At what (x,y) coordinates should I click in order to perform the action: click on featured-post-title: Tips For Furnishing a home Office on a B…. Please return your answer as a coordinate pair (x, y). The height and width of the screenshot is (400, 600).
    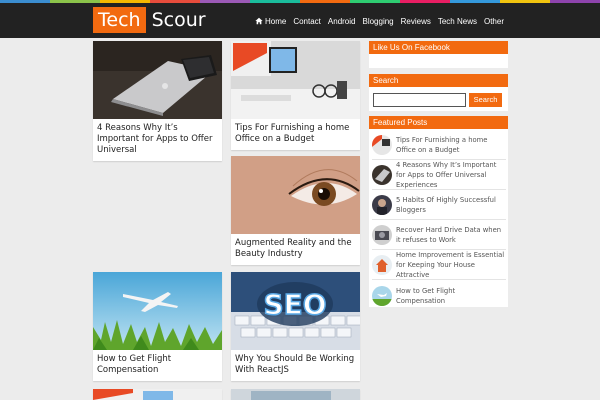
    Looking at the image, I should click on (449, 145).